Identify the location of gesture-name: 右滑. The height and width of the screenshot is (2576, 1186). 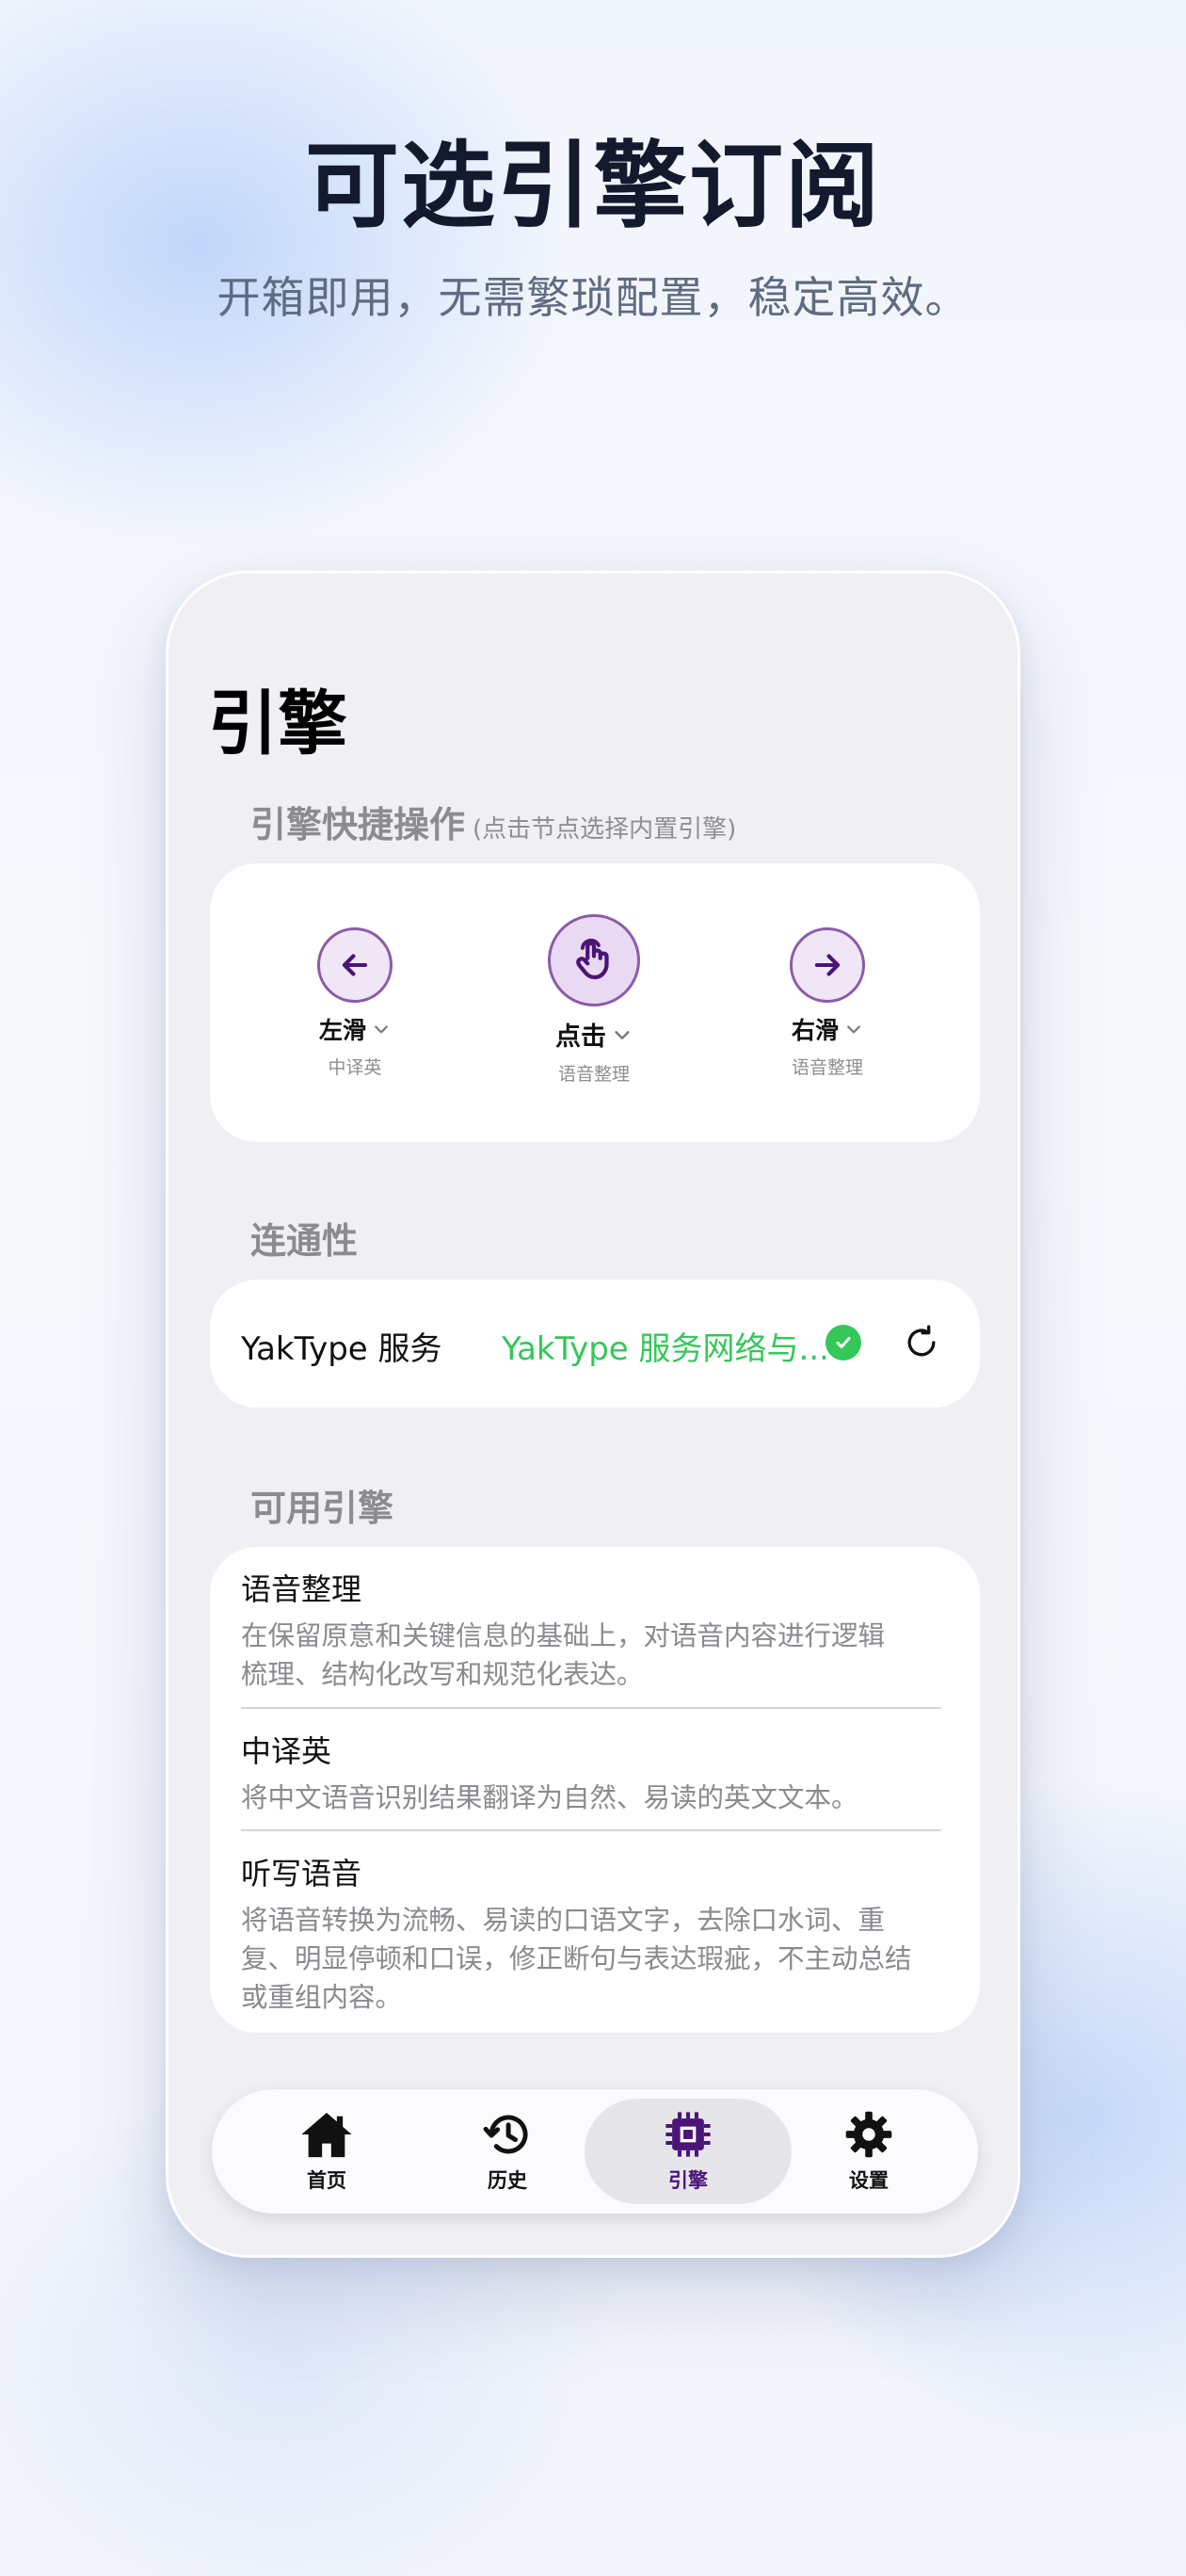
(815, 1030).